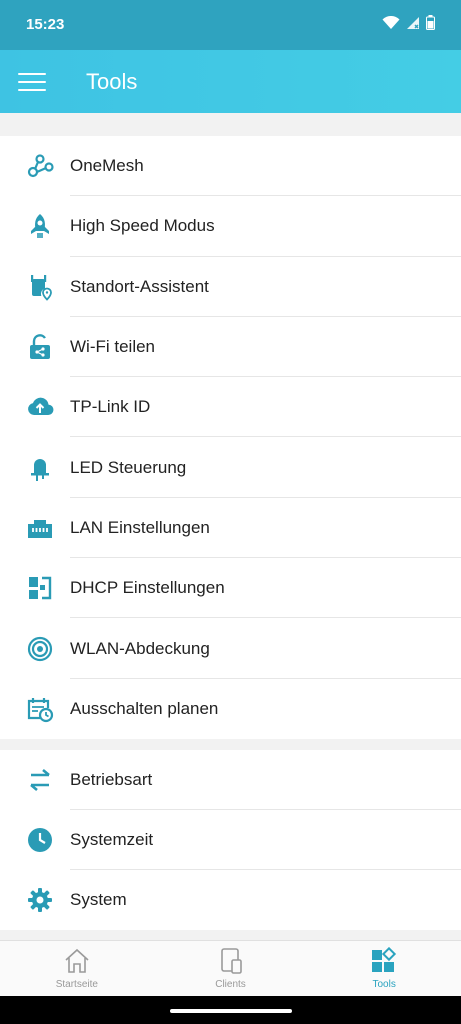 This screenshot has height=1024, width=461. I want to click on nav-tab-label: Clients, so click(230, 984).